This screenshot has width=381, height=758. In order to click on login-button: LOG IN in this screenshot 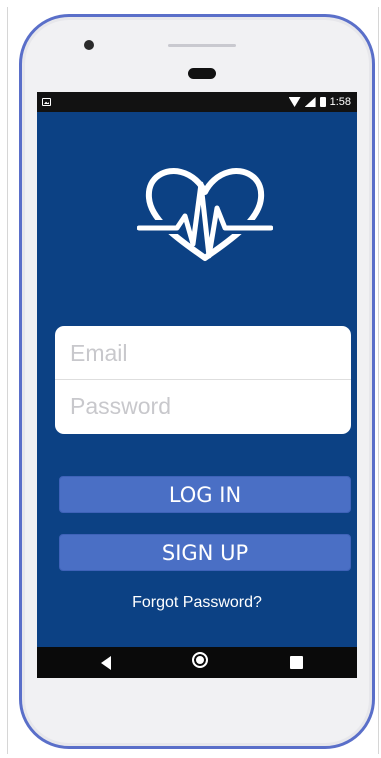, I will do `click(205, 494)`.